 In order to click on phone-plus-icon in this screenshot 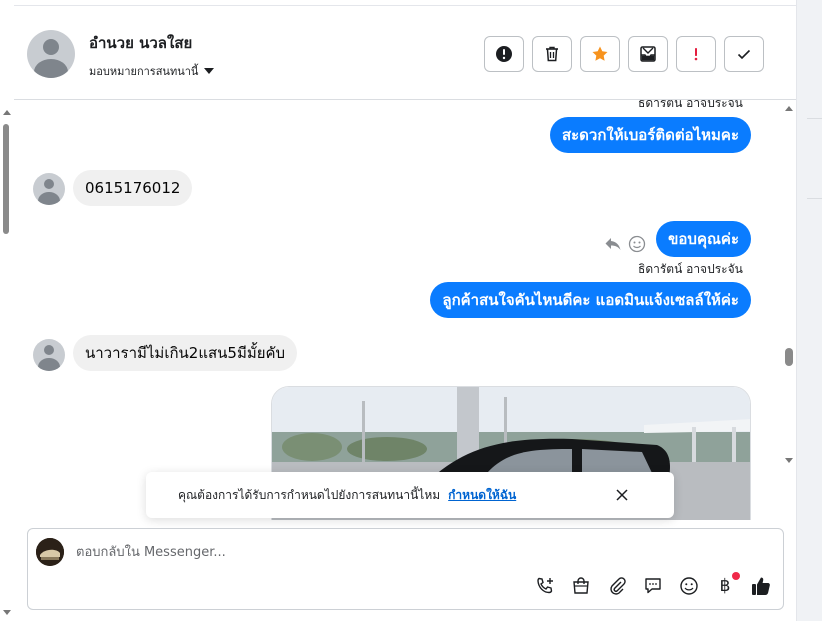, I will do `click(545, 585)`.